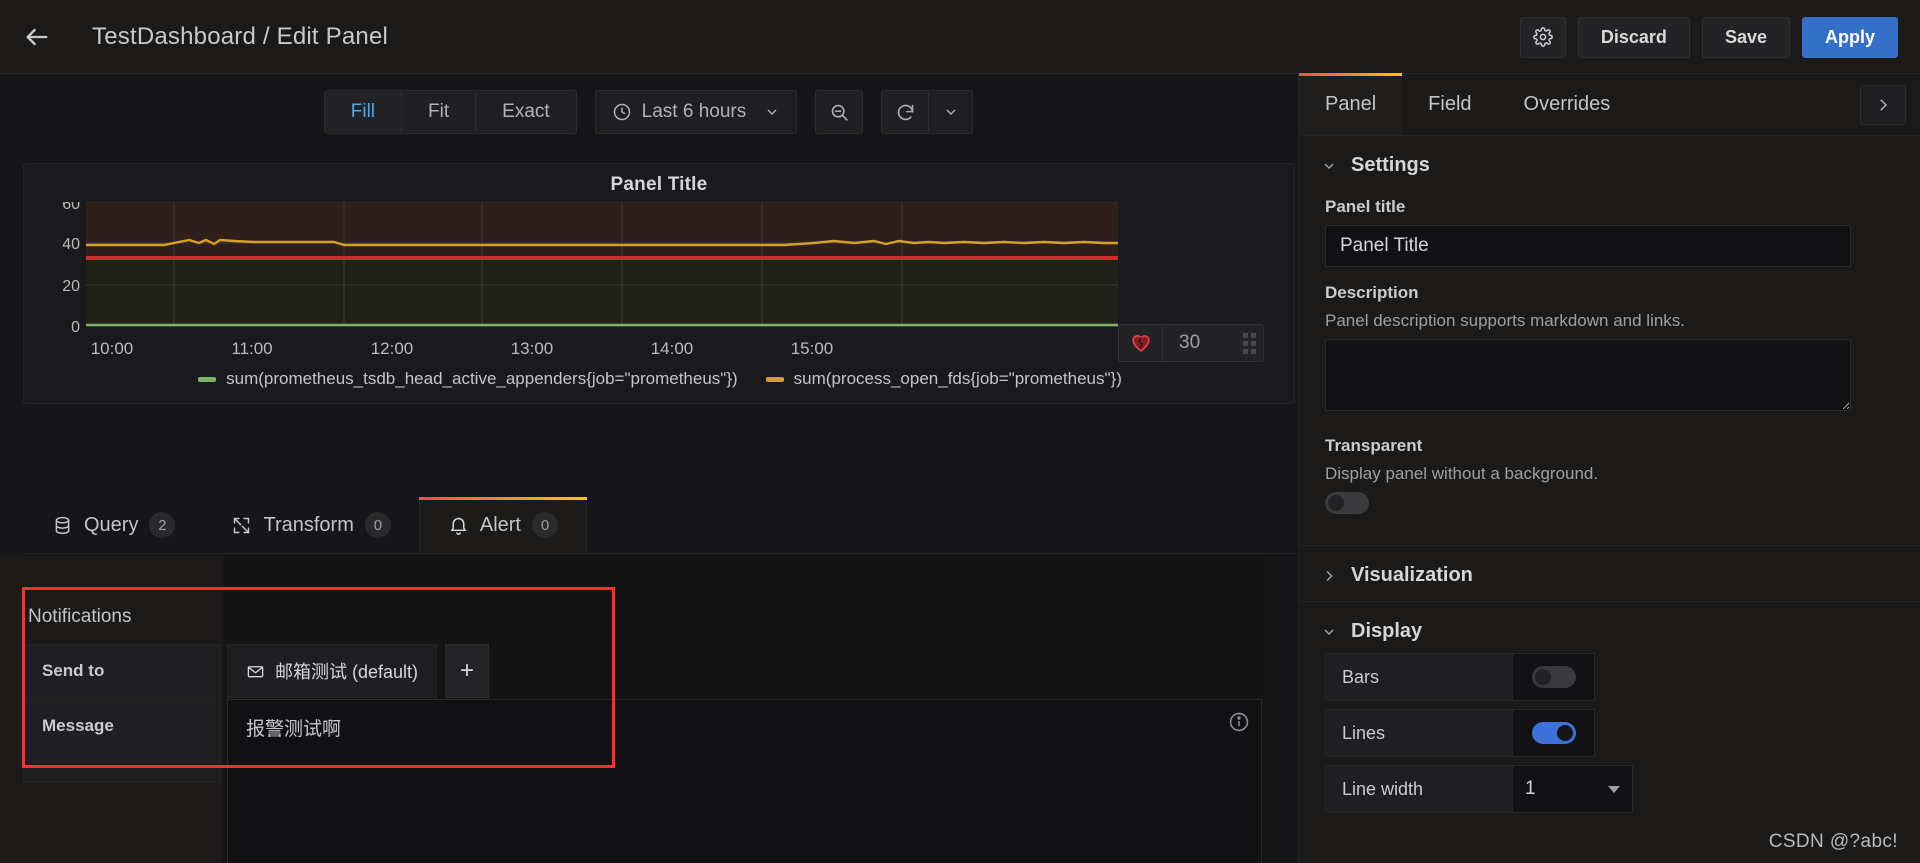  I want to click on refresh-group, so click(927, 112).